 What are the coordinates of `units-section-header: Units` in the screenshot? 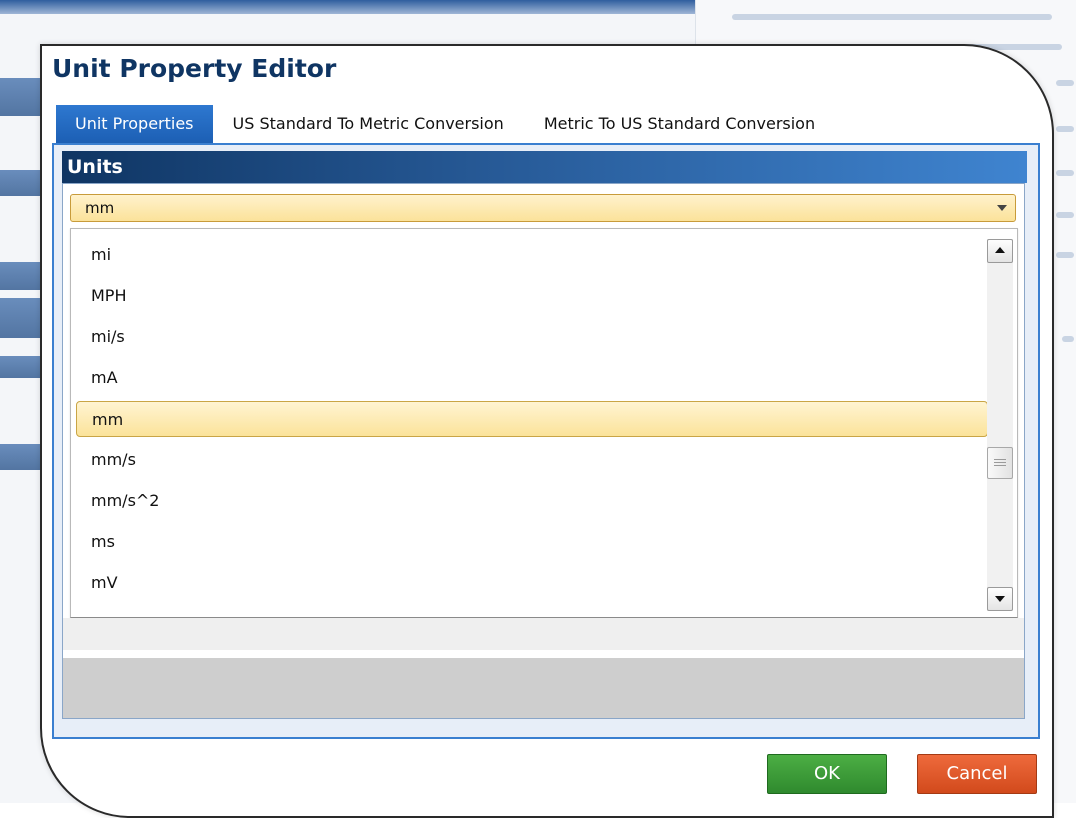 It's located at (544, 167).